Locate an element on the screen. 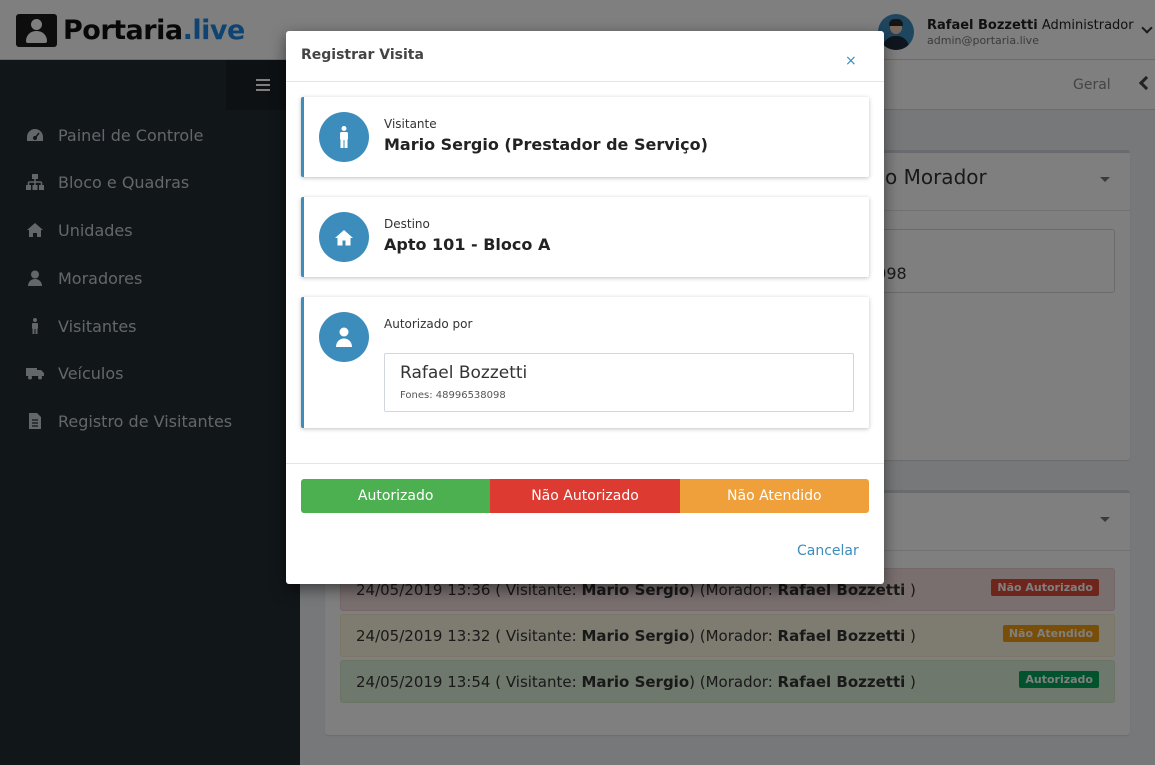  divider is located at coordinates (585, 463).